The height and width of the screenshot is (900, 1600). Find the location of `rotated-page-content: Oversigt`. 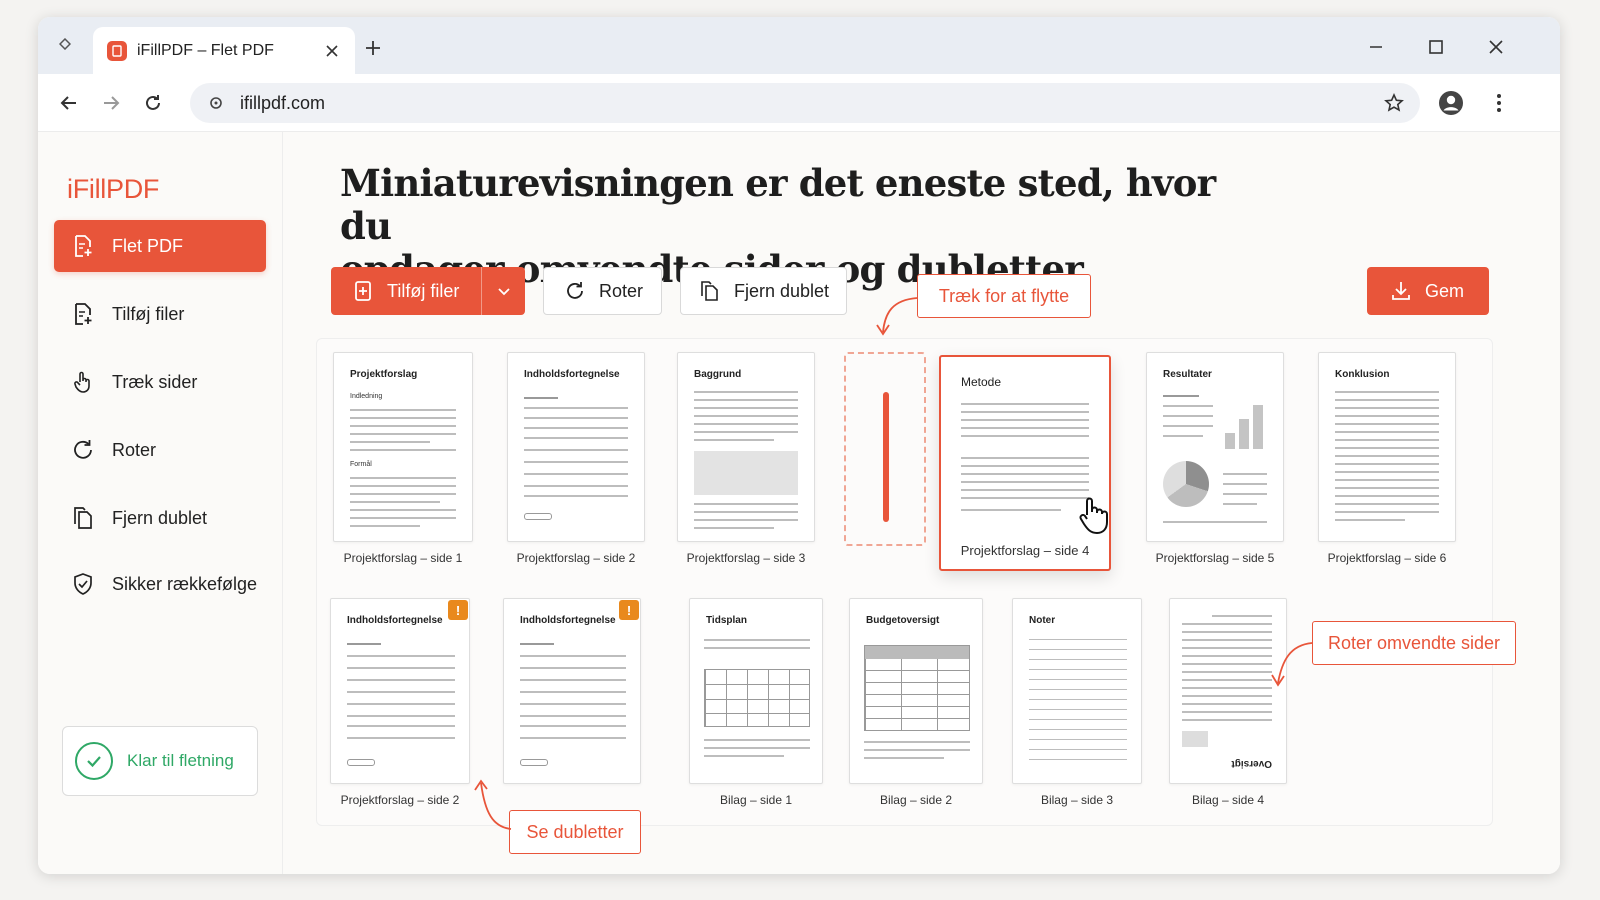

rotated-page-content: Oversigt is located at coordinates (1228, 691).